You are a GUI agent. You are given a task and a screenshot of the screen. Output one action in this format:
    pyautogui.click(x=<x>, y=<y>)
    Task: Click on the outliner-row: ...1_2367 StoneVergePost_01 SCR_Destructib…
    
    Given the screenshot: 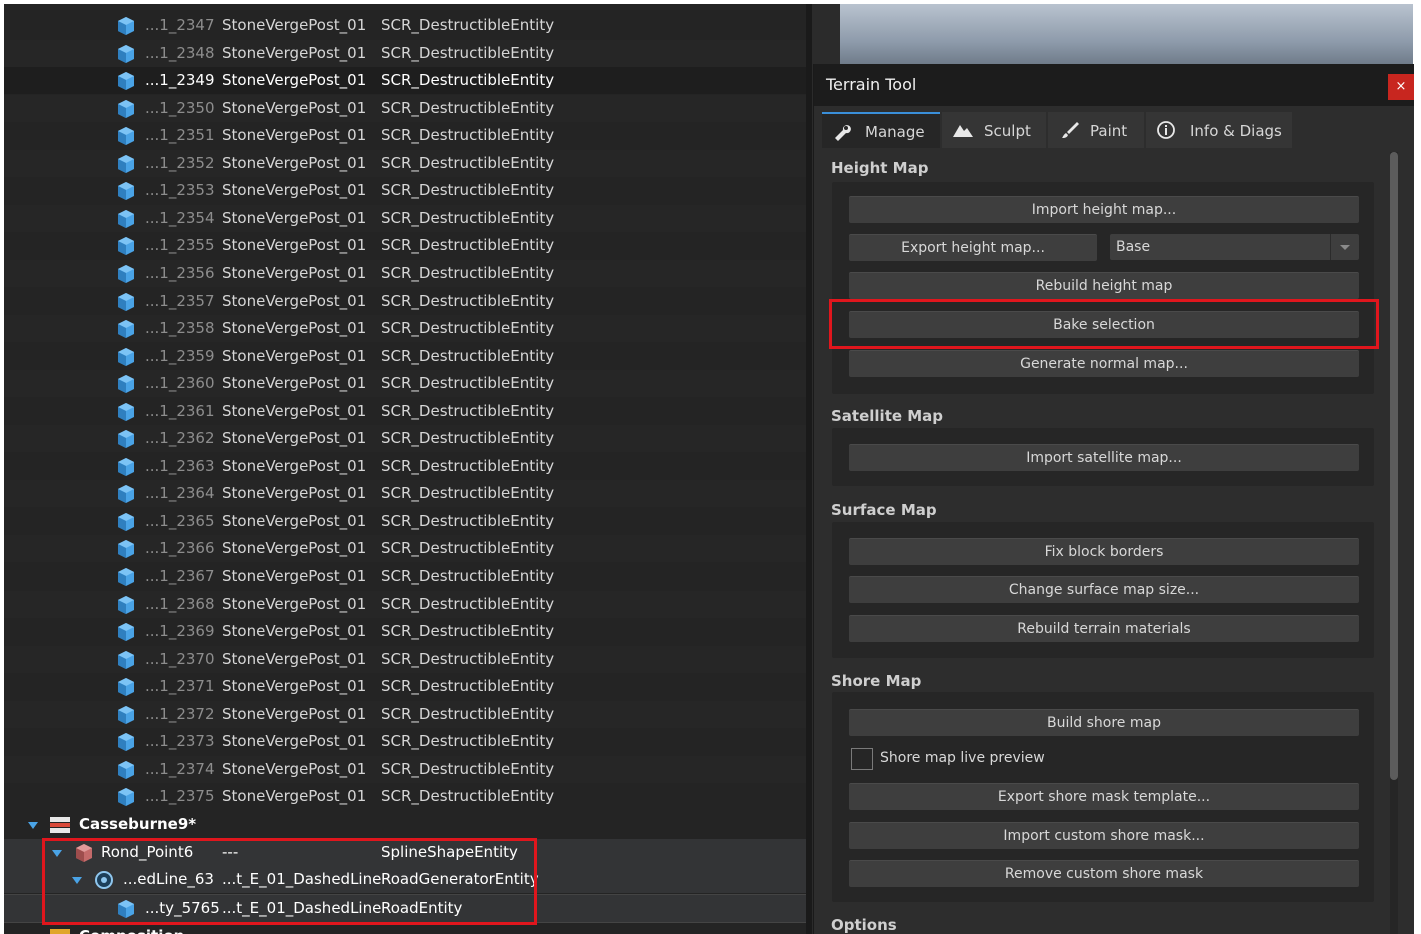 What is the action you would take?
    pyautogui.click(x=405, y=576)
    